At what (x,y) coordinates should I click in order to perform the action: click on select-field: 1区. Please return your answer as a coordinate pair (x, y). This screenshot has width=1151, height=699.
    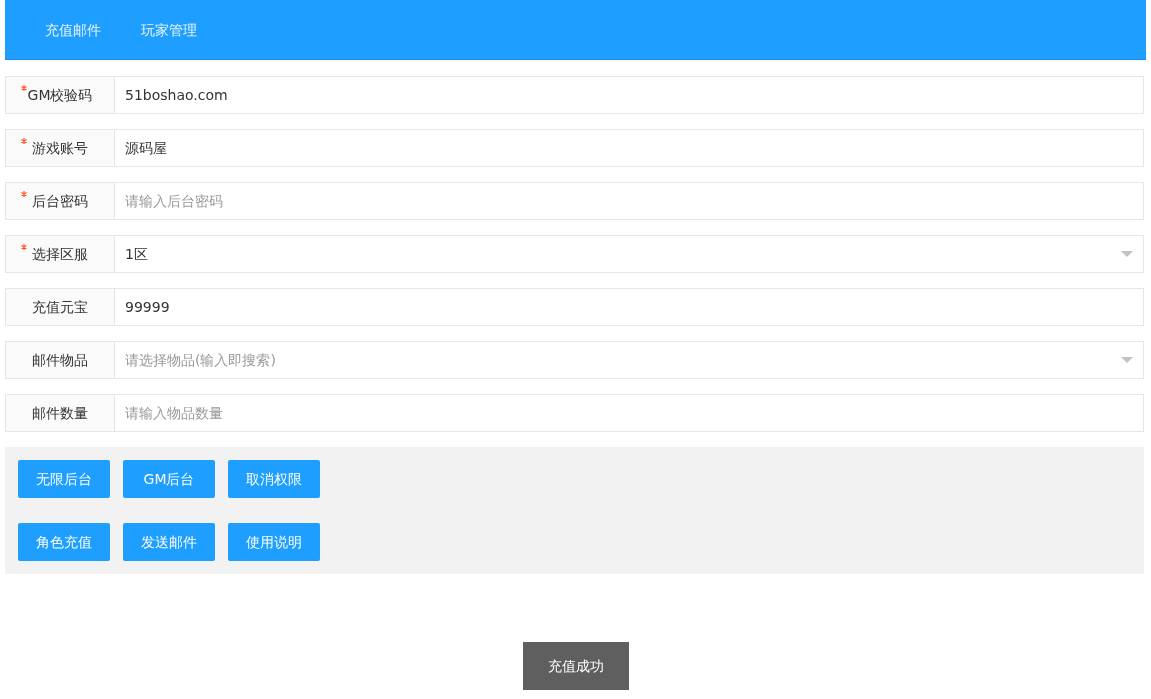
    Looking at the image, I should click on (629, 254).